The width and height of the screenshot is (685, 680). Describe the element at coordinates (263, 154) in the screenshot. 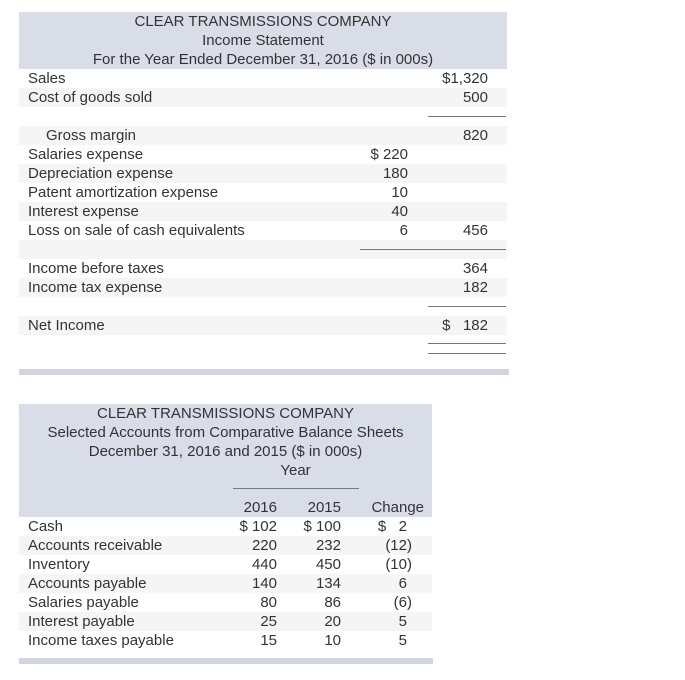

I see `table-row: Salaries expense $ 220` at that location.